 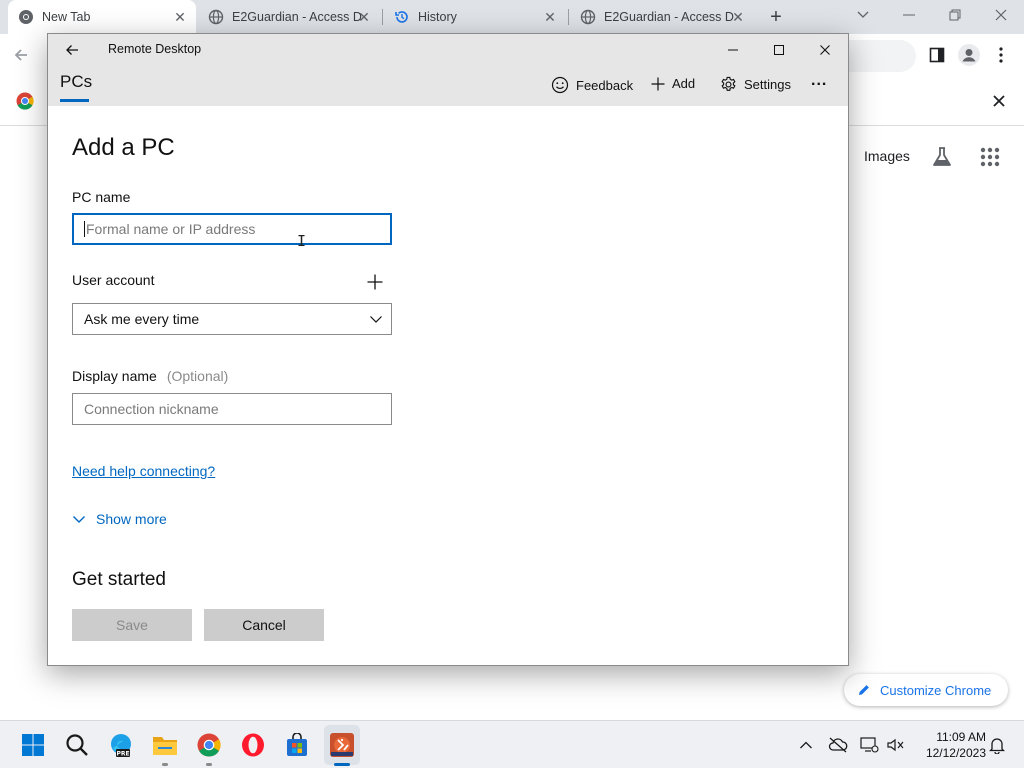 I want to click on network-icon, so click(x=869, y=745).